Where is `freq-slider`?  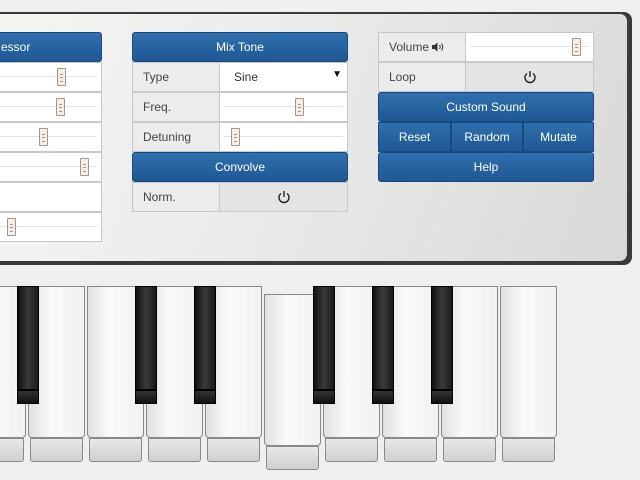 freq-slider is located at coordinates (283, 107).